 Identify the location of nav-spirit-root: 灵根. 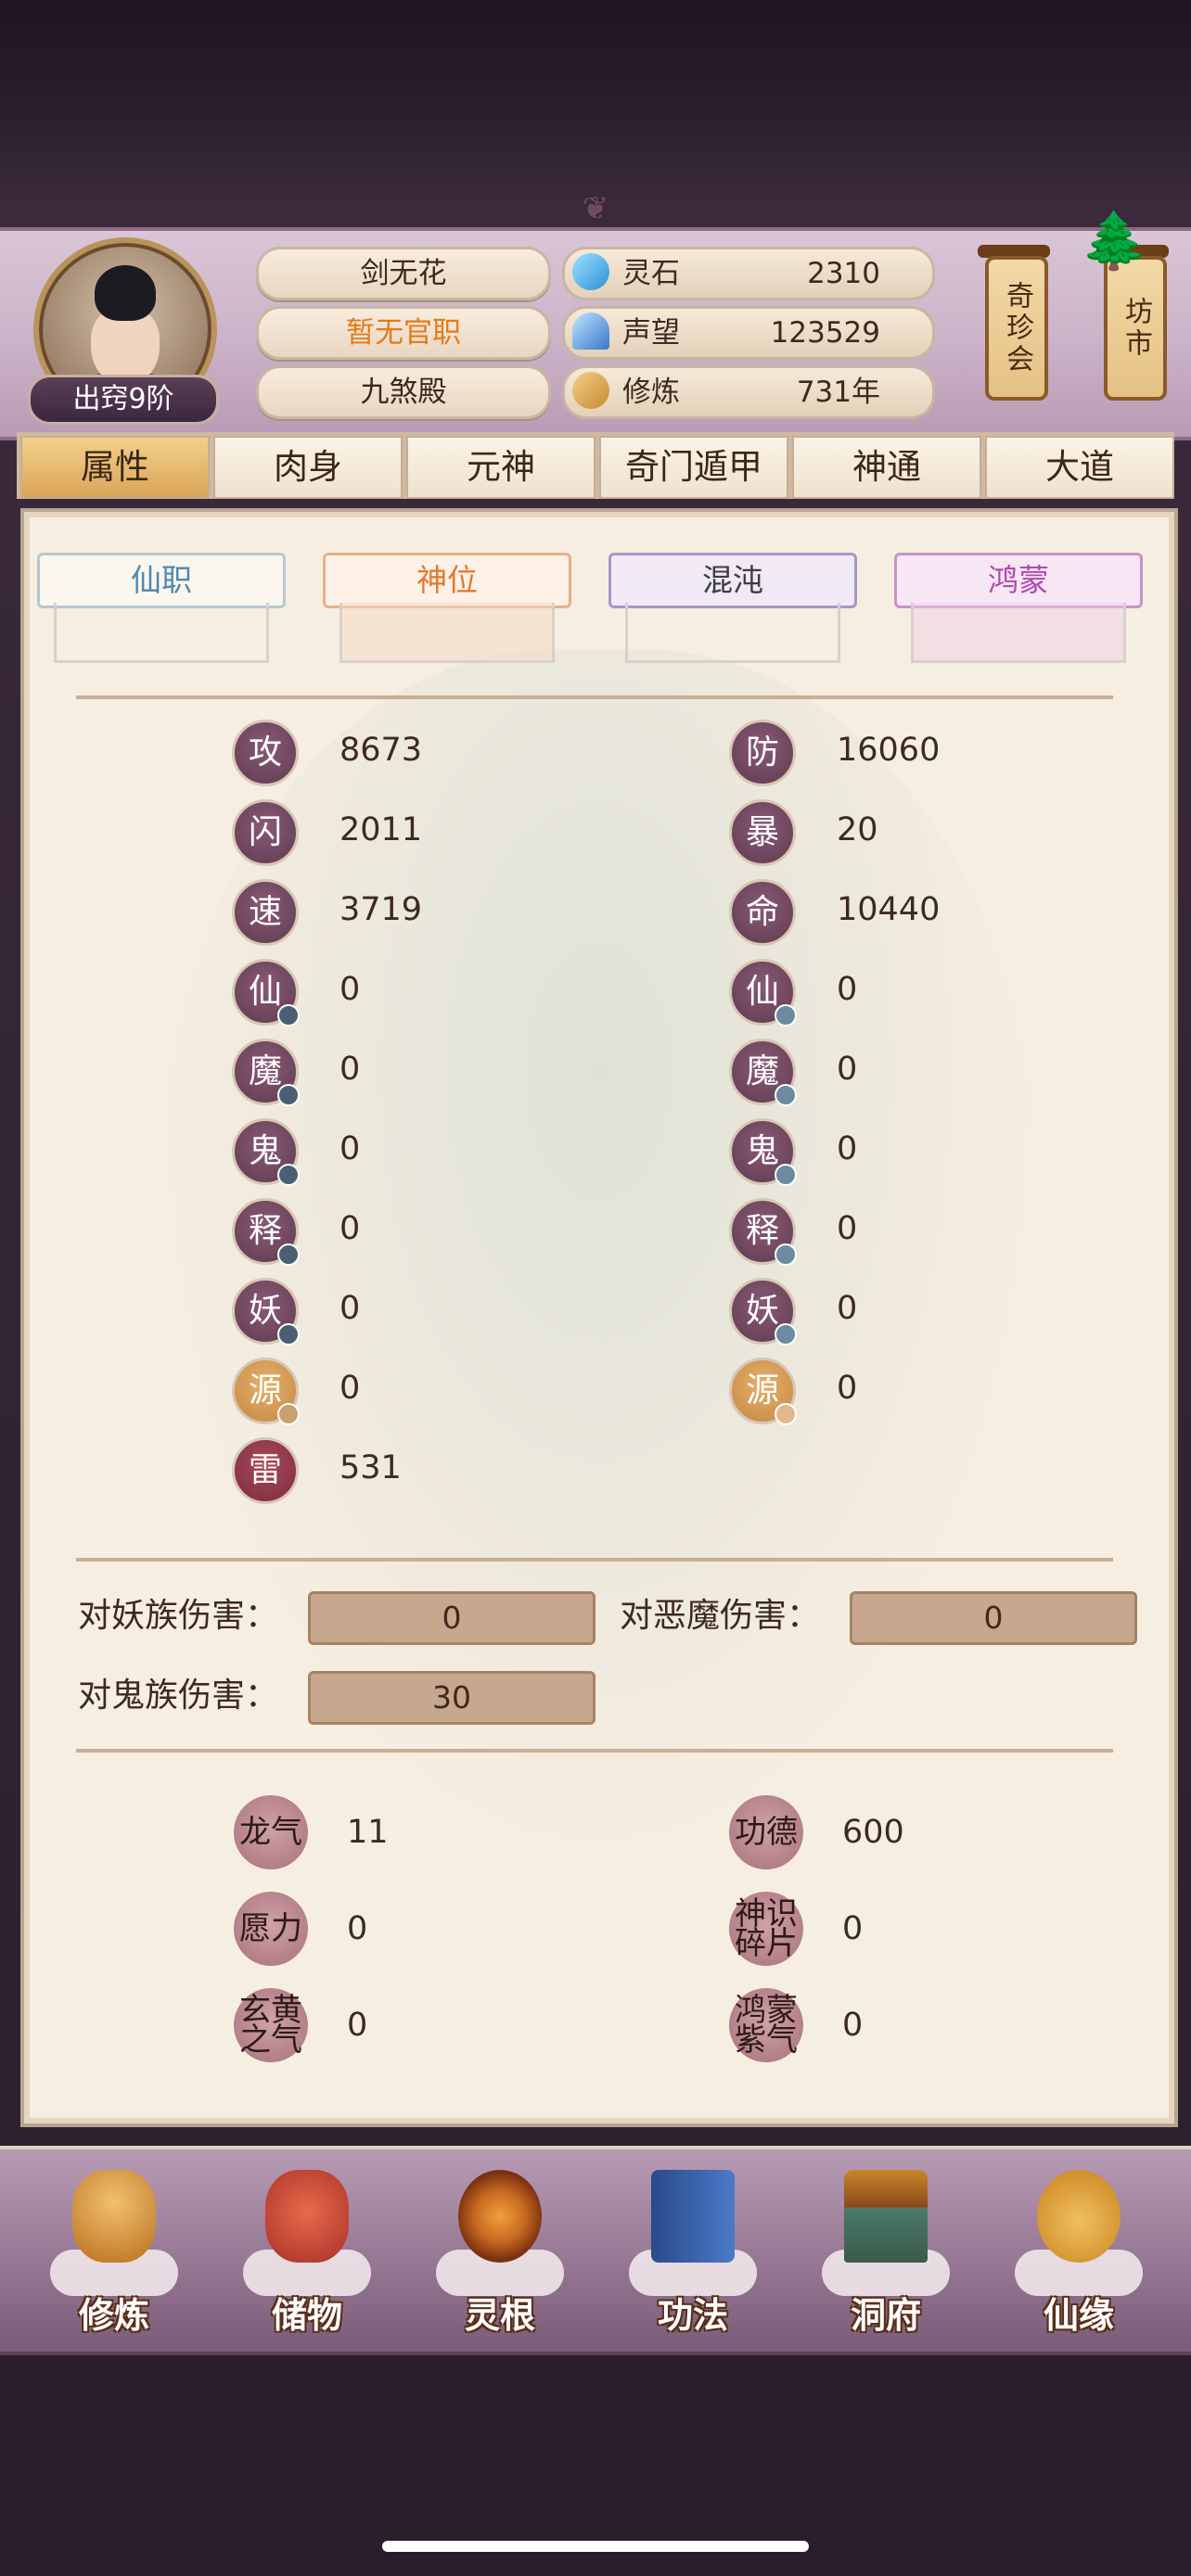
(500, 2249).